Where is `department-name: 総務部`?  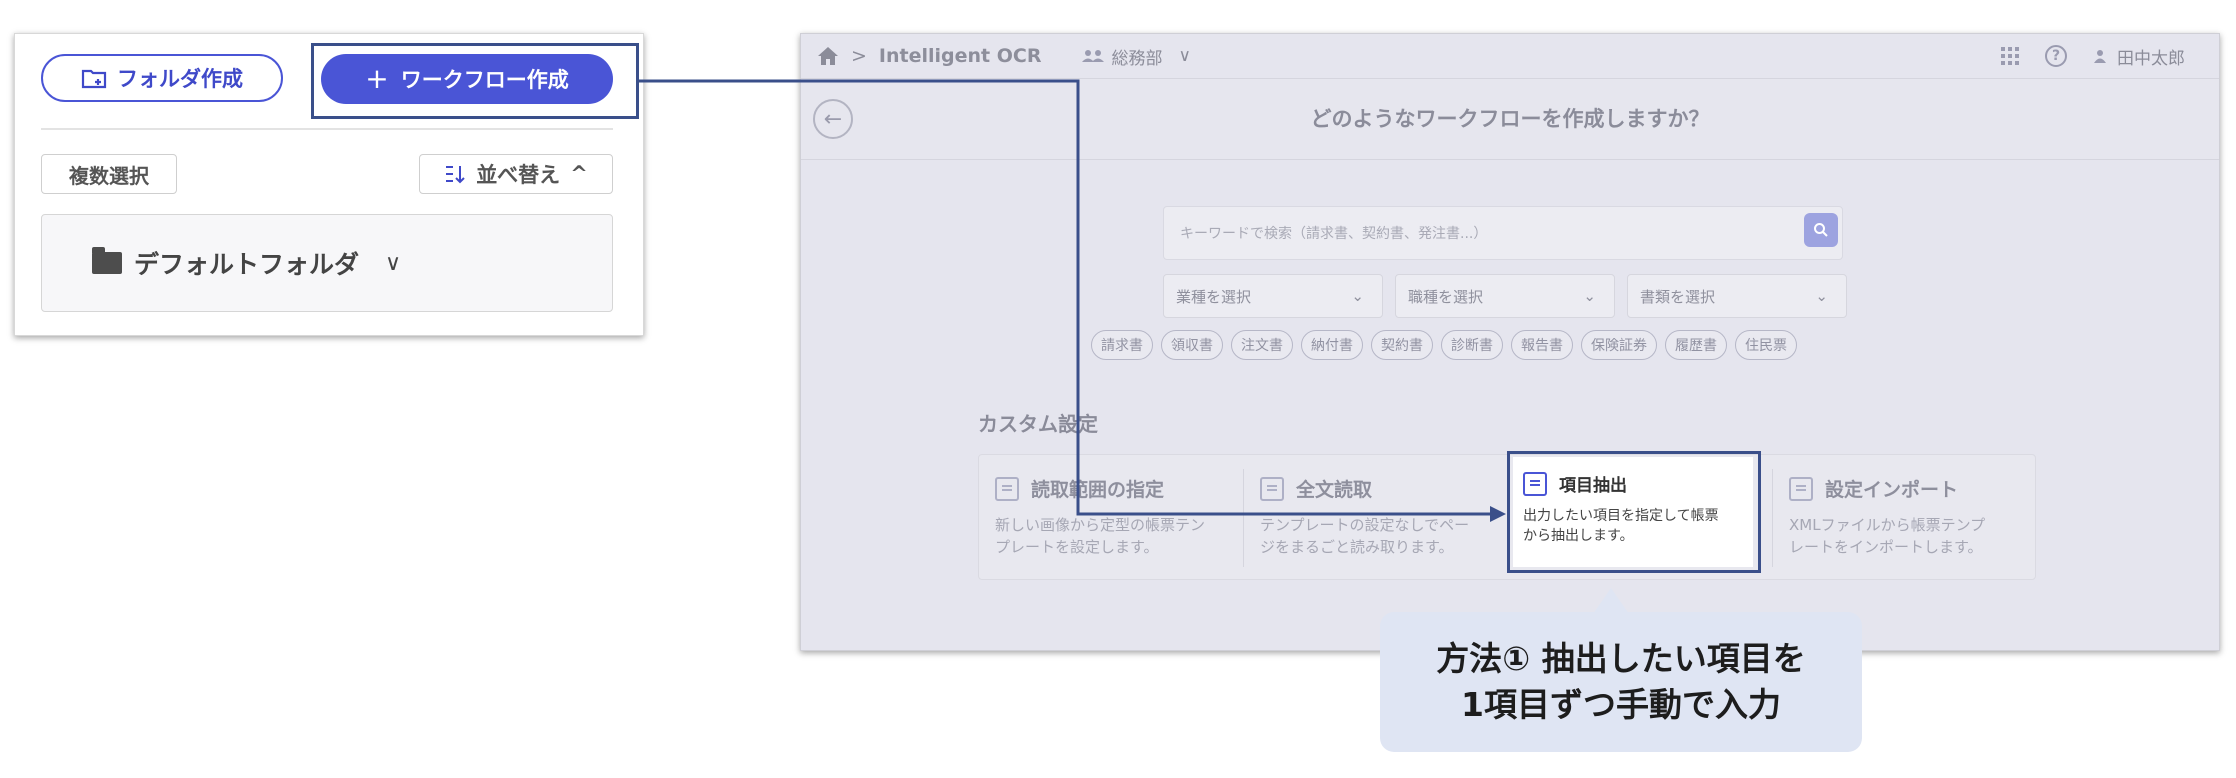 department-name: 総務部 is located at coordinates (1137, 58).